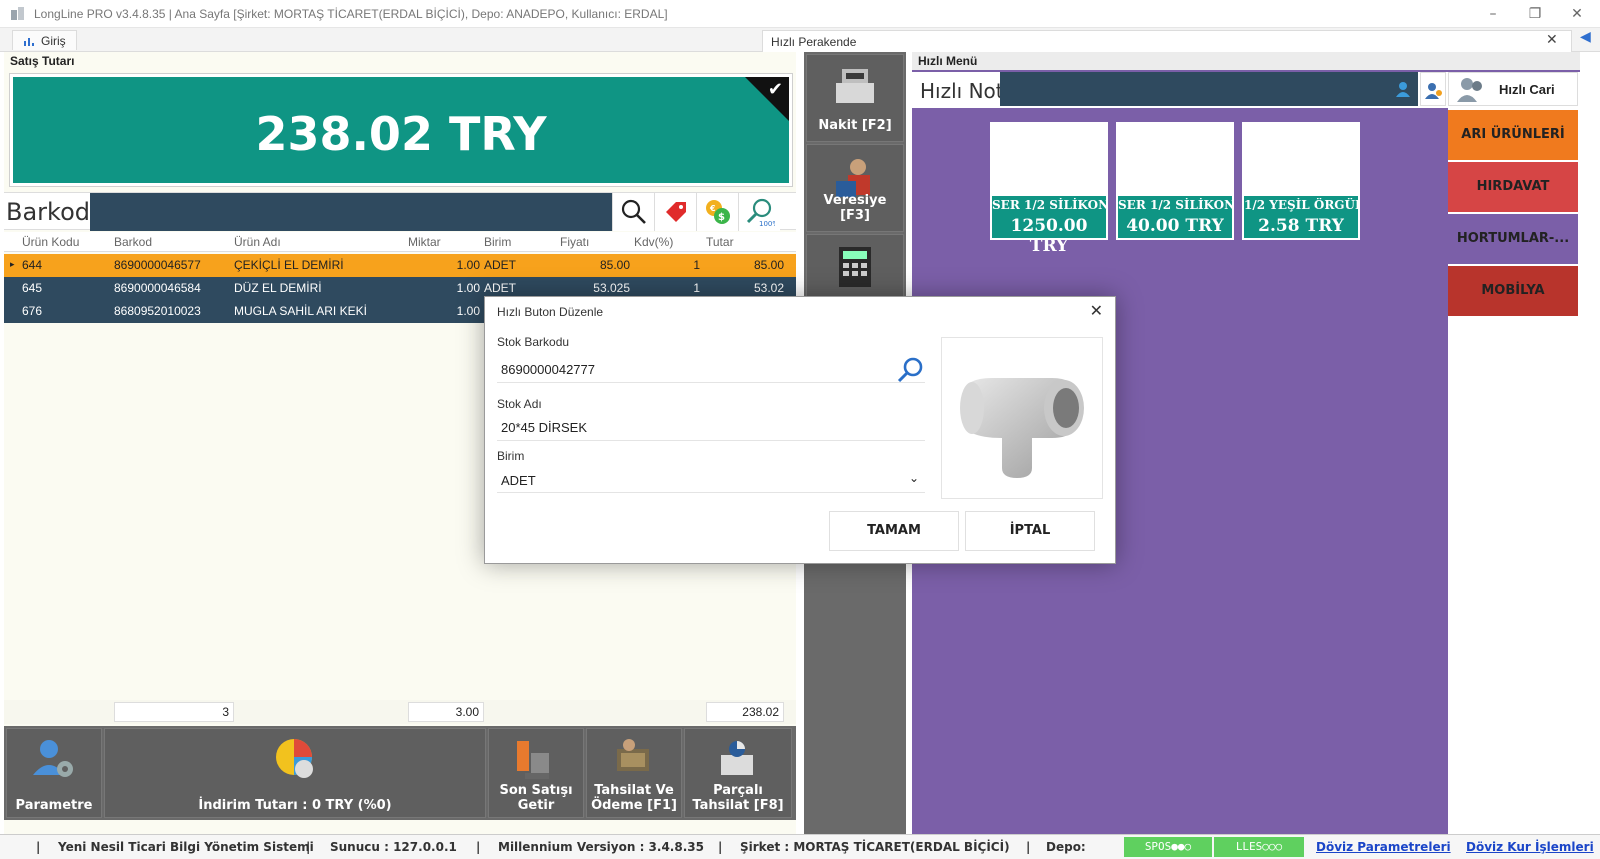 This screenshot has height=859, width=1600. What do you see at coordinates (768, 265) in the screenshot?
I see `cell-total: 85.00` at bounding box center [768, 265].